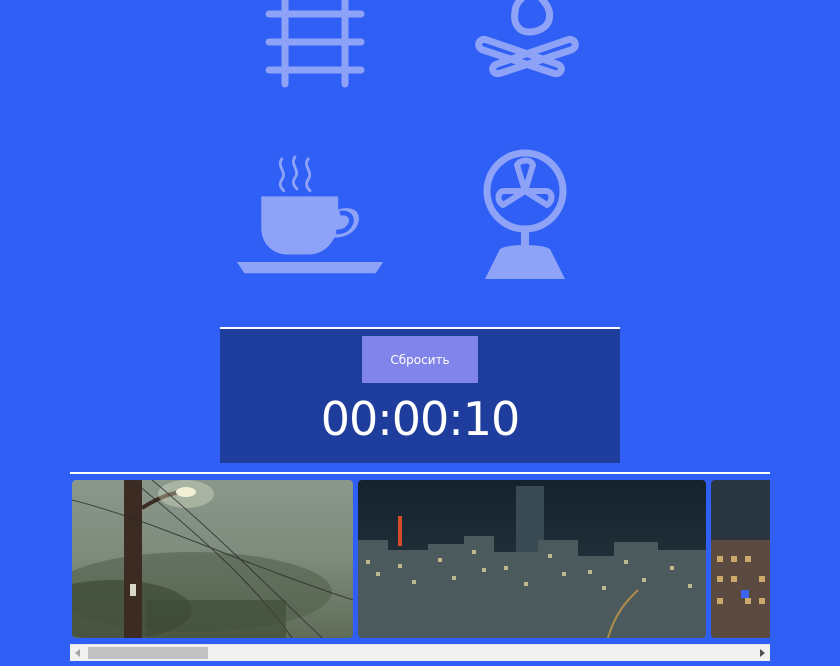 The height and width of the screenshot is (666, 840). Describe the element at coordinates (527, 56) in the screenshot. I see `campfire-icon` at that location.